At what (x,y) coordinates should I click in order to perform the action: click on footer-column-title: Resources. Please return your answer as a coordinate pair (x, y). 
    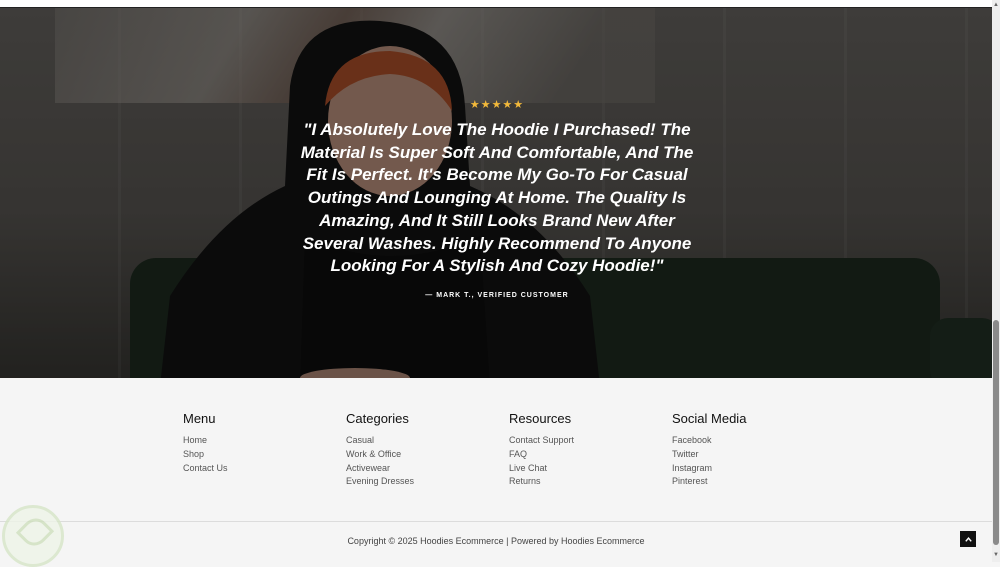
    Looking at the image, I should click on (540, 418).